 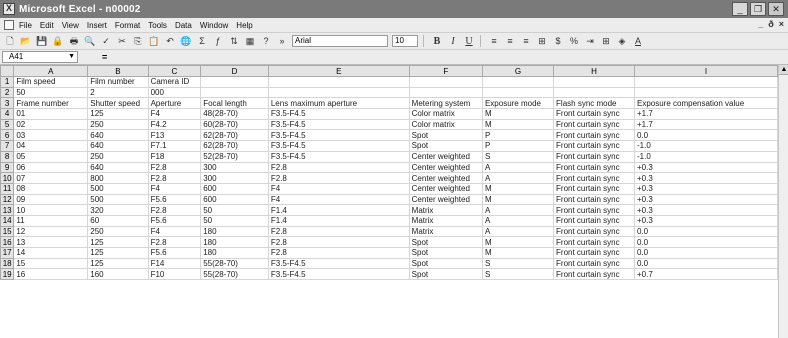 What do you see at coordinates (234, 71) in the screenshot?
I see `column-header-d: D` at bounding box center [234, 71].